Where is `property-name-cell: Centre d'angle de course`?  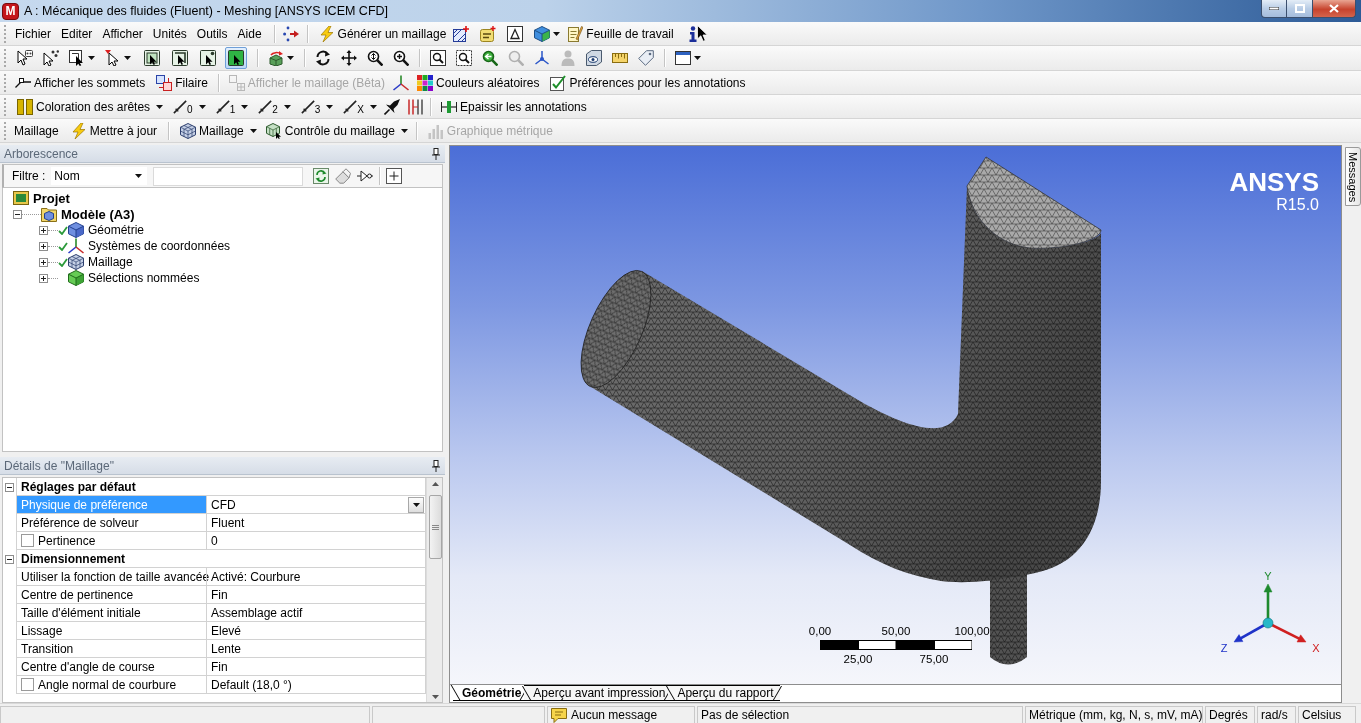
property-name-cell: Centre d'angle de course is located at coordinates (111, 667).